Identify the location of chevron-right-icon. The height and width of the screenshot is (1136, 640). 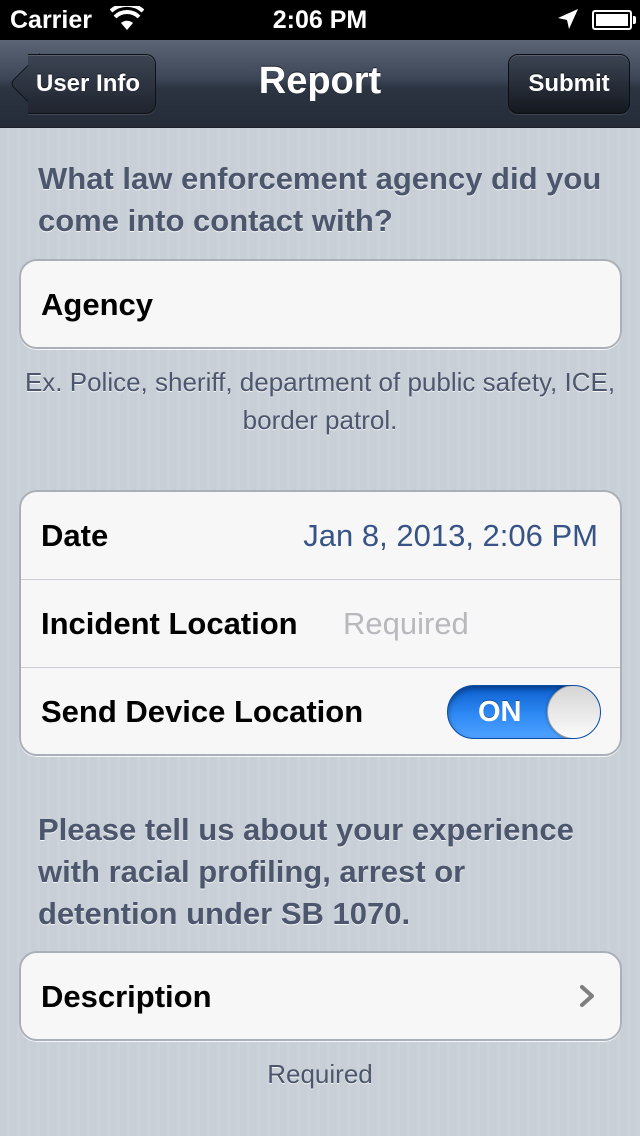
(587, 996).